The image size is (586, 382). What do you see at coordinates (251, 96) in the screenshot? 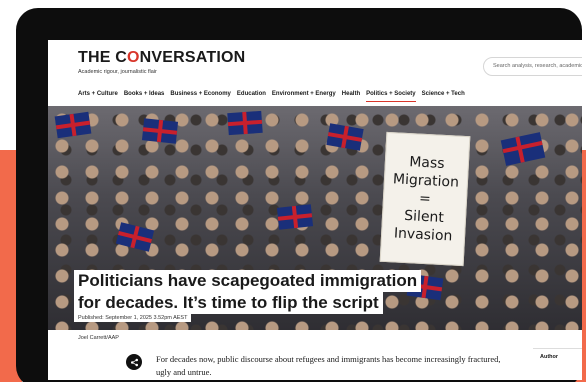
I see `nav-item-education: Education` at bounding box center [251, 96].